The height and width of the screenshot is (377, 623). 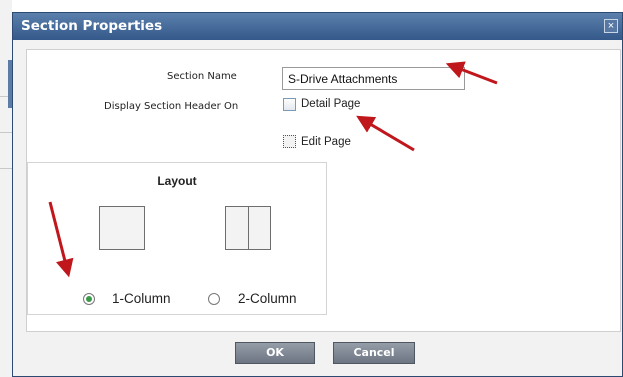 I want to click on layout-title: Layout, so click(x=177, y=181).